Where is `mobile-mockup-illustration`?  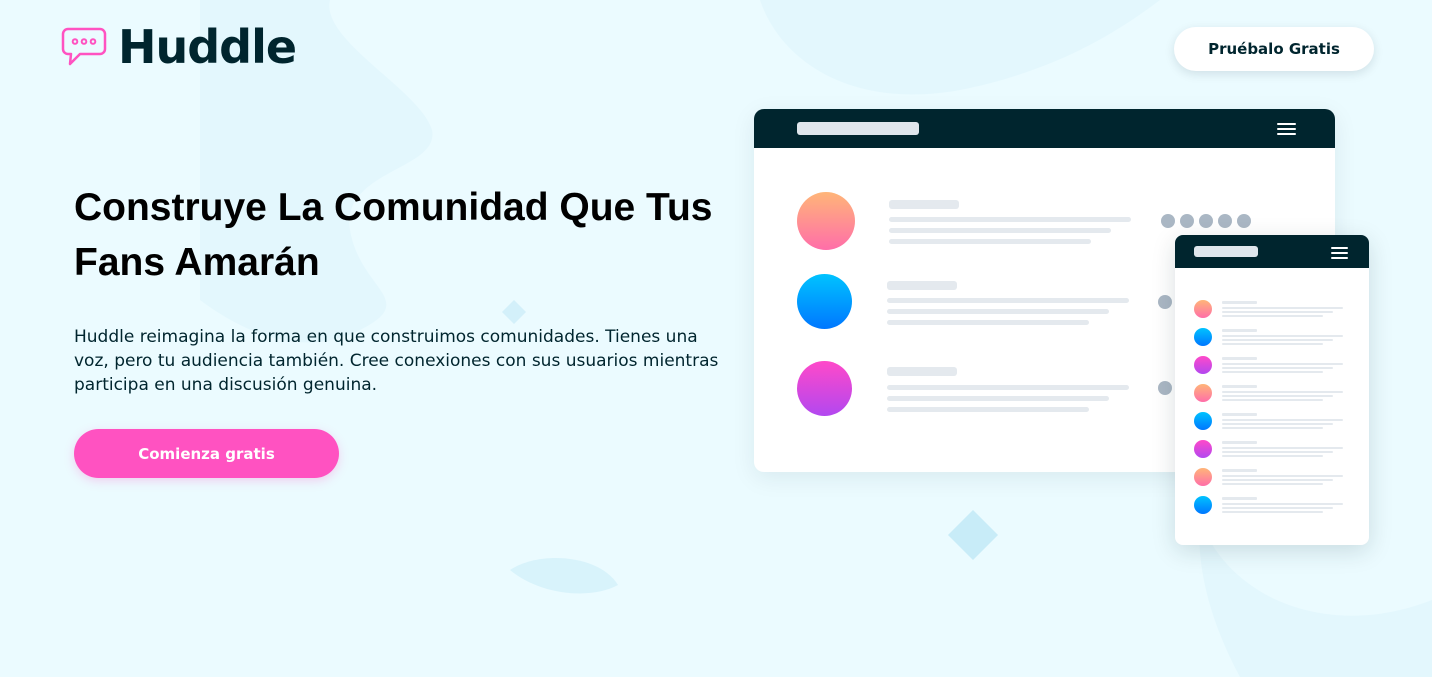 mobile-mockup-illustration is located at coordinates (1272, 390).